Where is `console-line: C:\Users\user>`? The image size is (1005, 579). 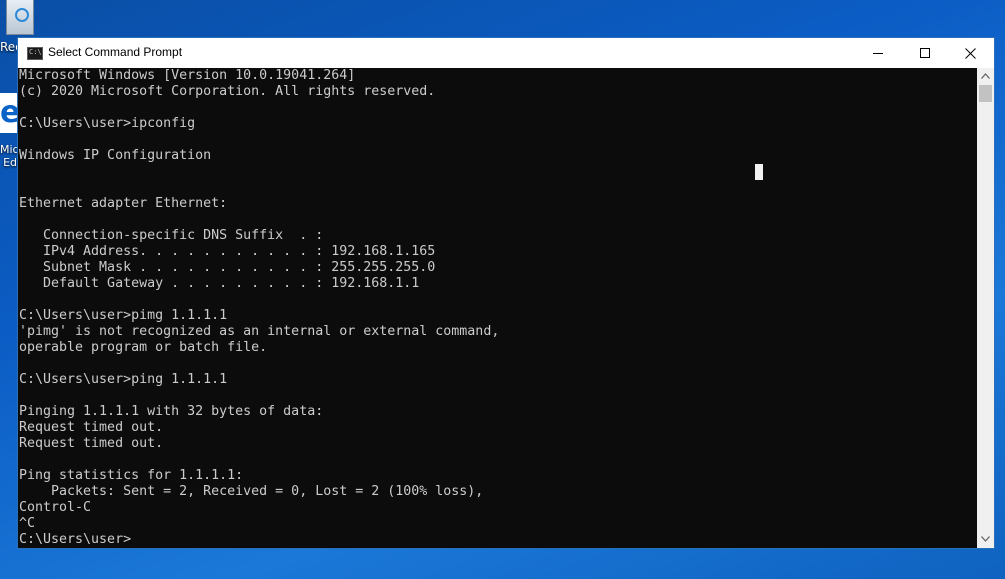 console-line: C:\Users\user> is located at coordinates (75, 539).